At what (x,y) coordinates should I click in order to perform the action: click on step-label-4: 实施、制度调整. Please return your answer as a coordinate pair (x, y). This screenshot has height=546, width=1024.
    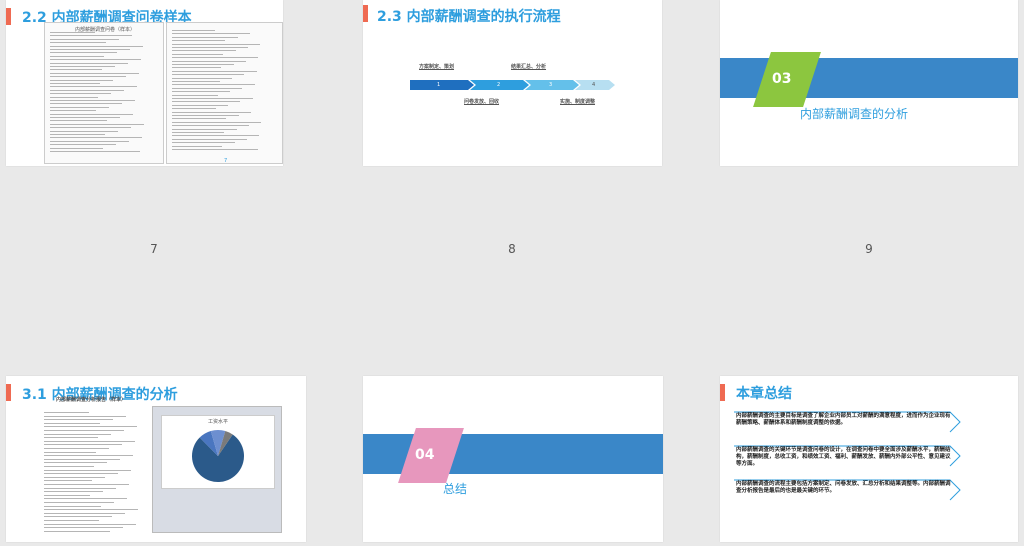
    Looking at the image, I should click on (578, 102).